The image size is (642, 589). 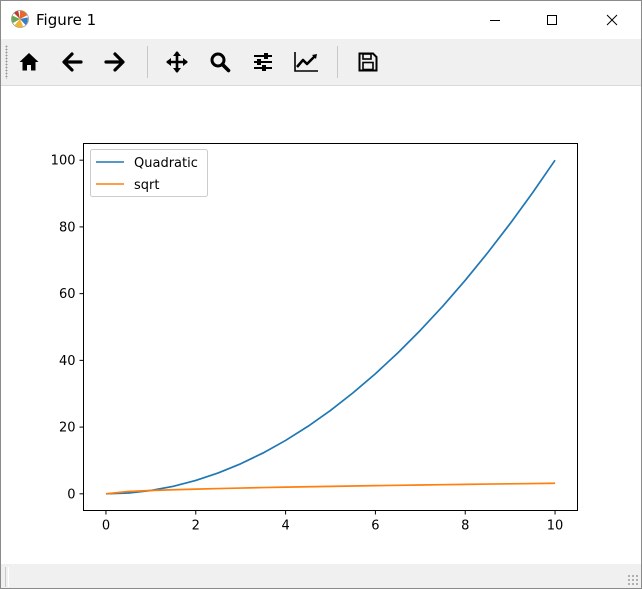 I want to click on back-button, so click(x=72, y=62).